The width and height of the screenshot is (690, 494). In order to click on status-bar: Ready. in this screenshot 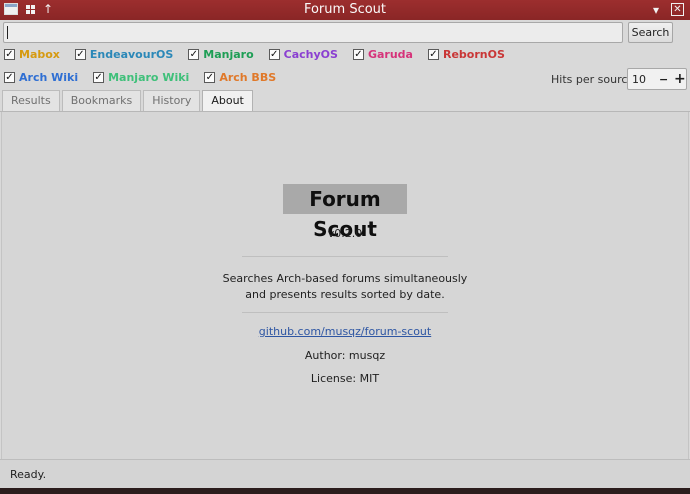, I will do `click(345, 473)`.